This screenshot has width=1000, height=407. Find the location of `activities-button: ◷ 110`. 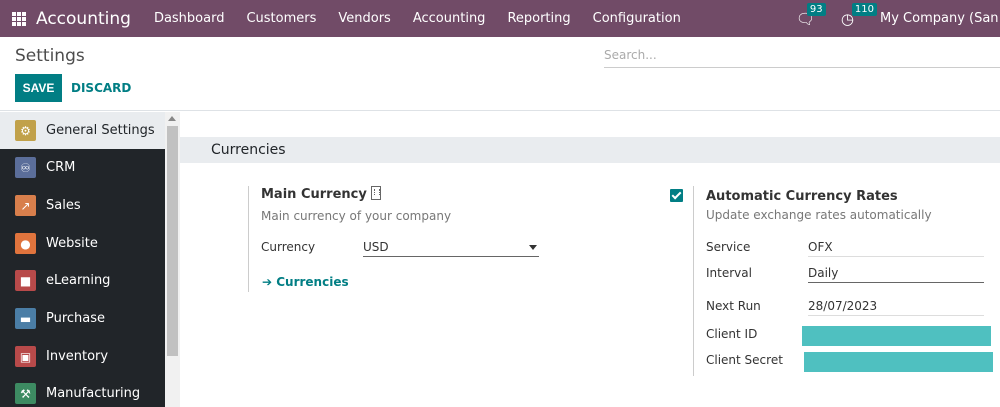

activities-button: ◷ 110 is located at coordinates (859, 15).